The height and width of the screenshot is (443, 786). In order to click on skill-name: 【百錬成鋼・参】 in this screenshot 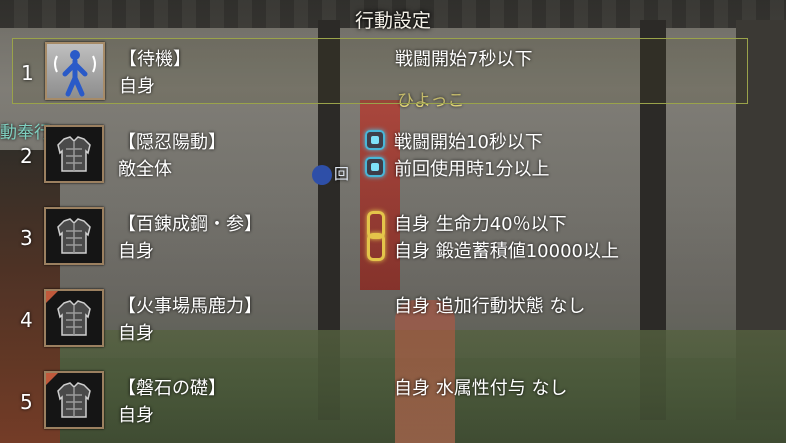, I will do `click(190, 224)`.